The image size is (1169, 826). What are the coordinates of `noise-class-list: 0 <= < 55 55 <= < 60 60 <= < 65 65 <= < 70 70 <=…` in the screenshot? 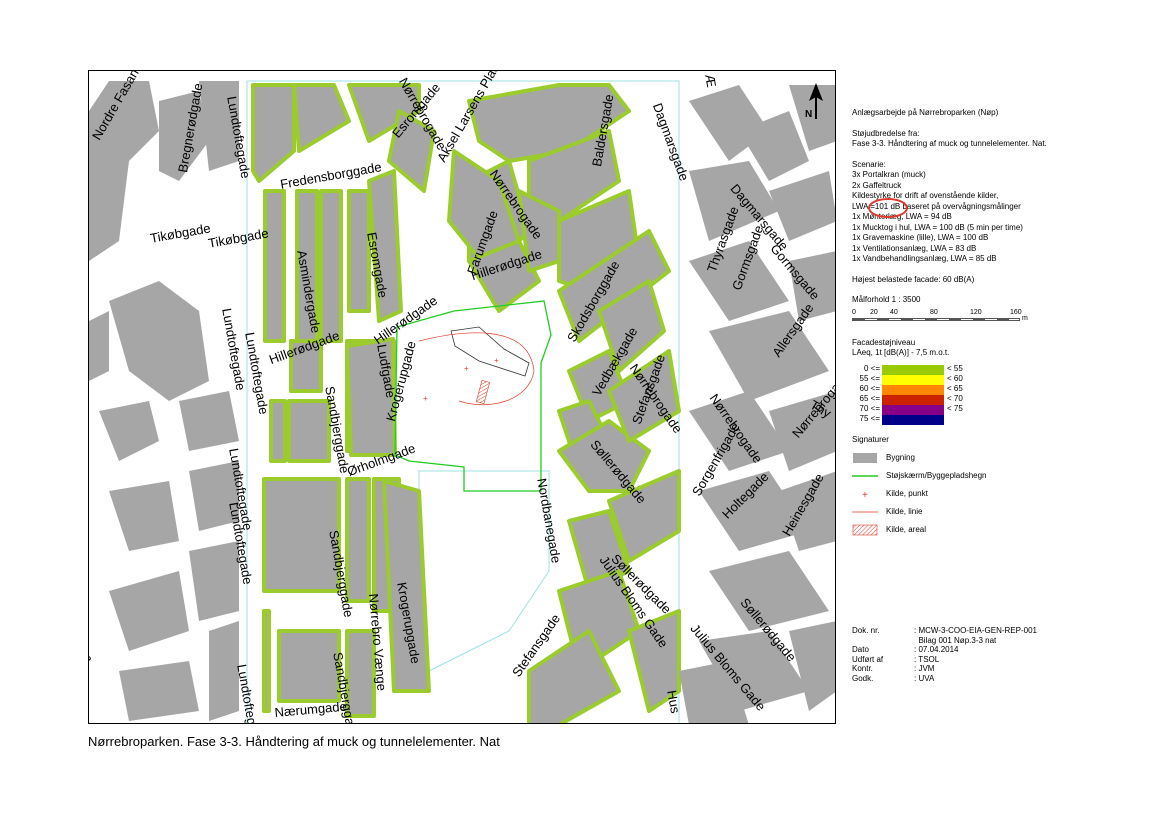 It's located at (1002, 394).